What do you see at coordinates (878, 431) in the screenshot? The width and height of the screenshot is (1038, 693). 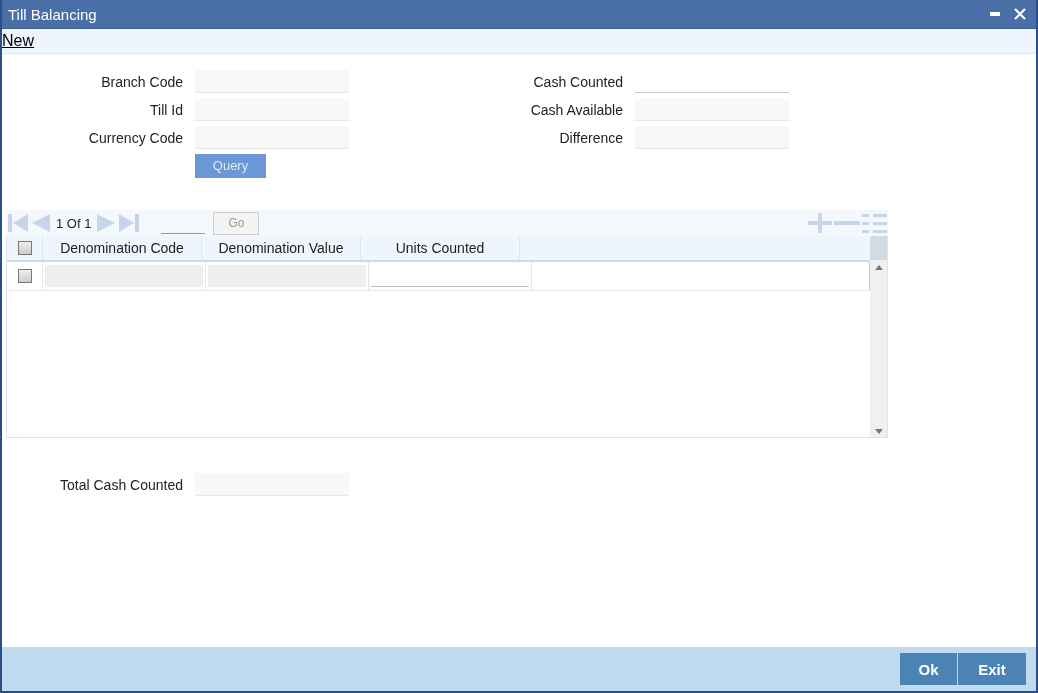 I see `scroll-down-icon` at bounding box center [878, 431].